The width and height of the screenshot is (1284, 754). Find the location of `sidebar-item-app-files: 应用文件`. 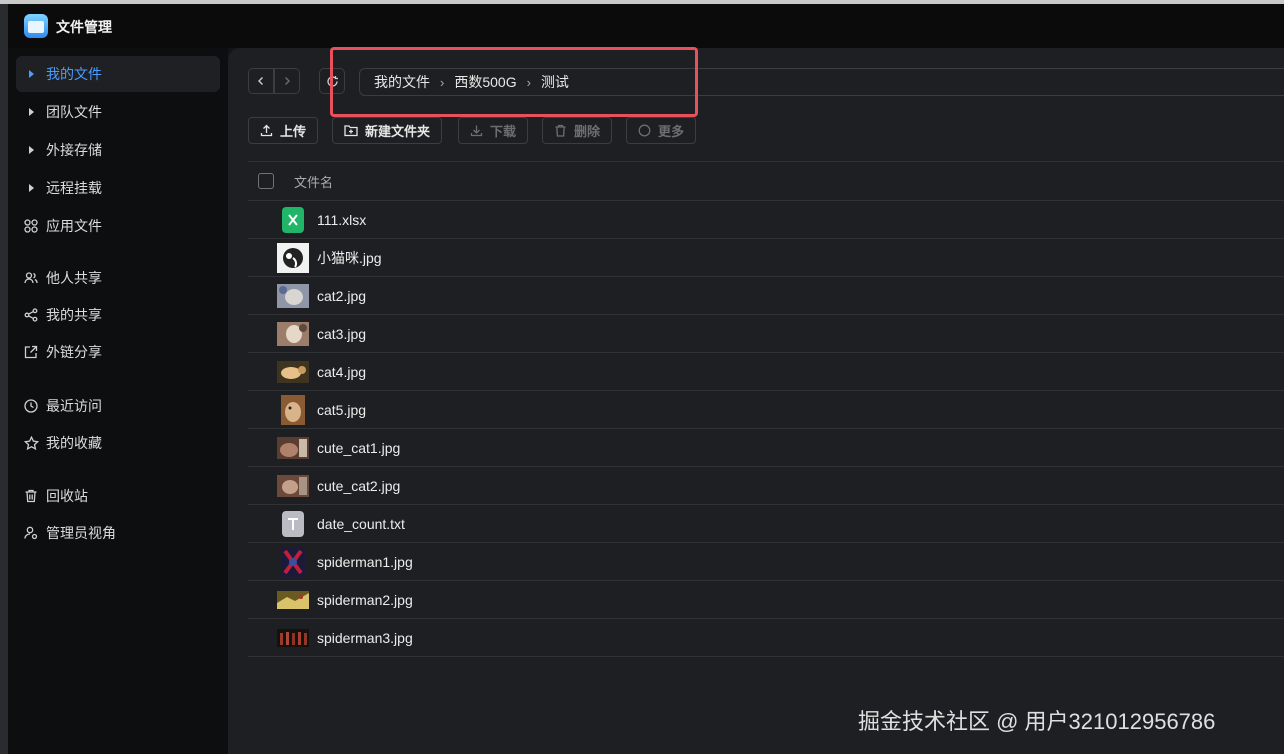

sidebar-item-app-files: 应用文件 is located at coordinates (118, 226).